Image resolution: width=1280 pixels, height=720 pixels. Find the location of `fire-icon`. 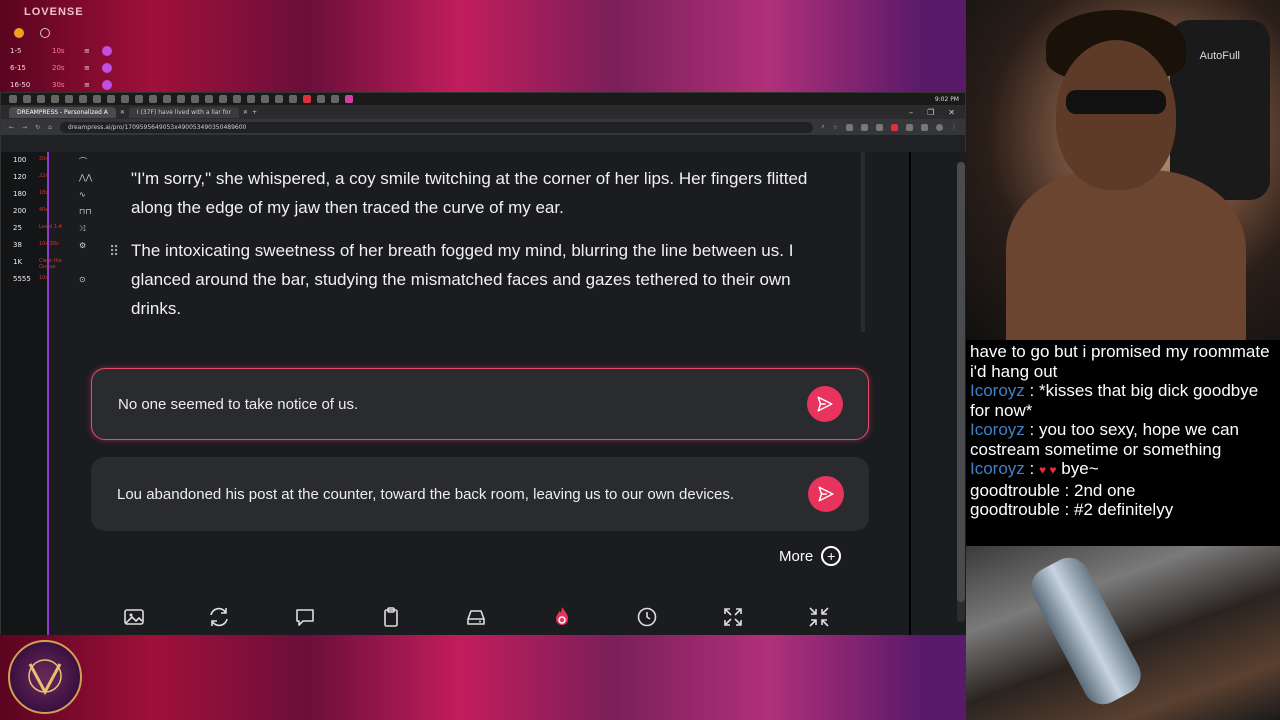

fire-icon is located at coordinates (561, 616).